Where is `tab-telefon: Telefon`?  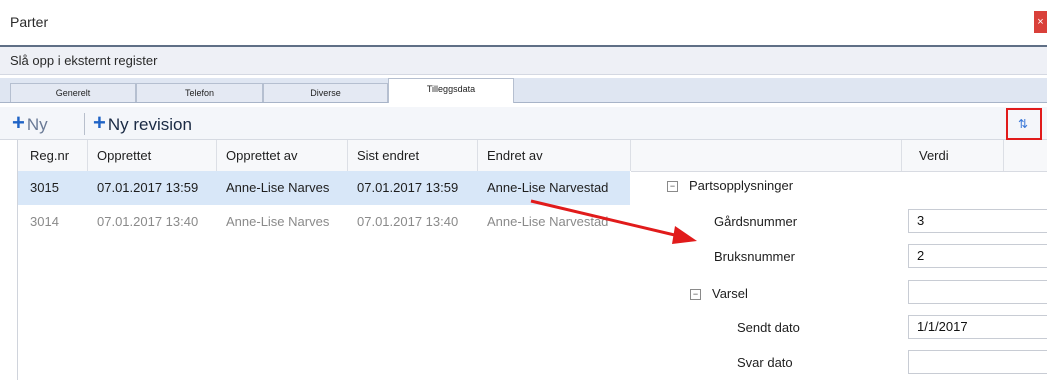 tab-telefon: Telefon is located at coordinates (199, 92).